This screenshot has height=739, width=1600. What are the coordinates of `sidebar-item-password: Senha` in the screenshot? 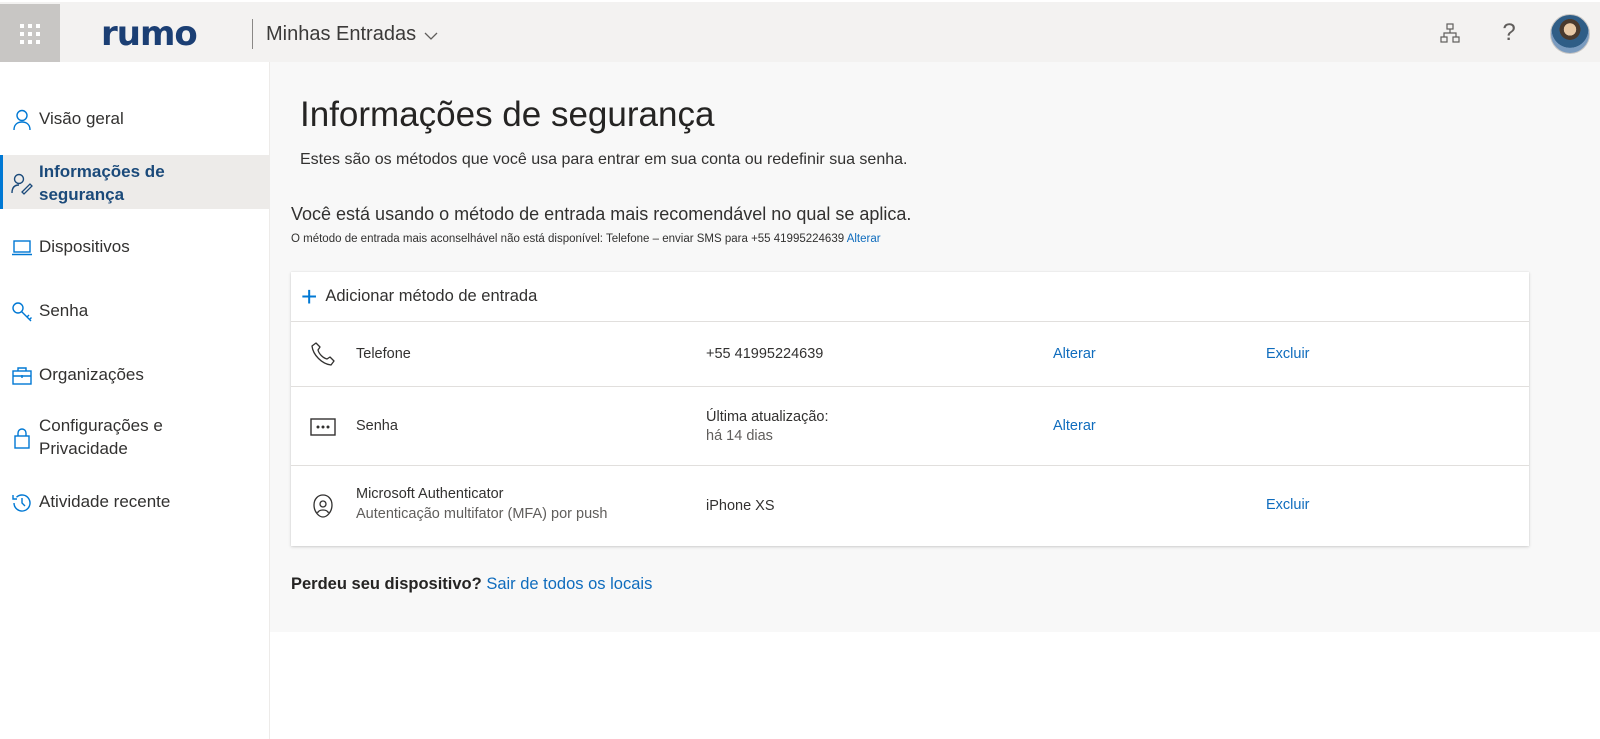 It's located at (134, 311).